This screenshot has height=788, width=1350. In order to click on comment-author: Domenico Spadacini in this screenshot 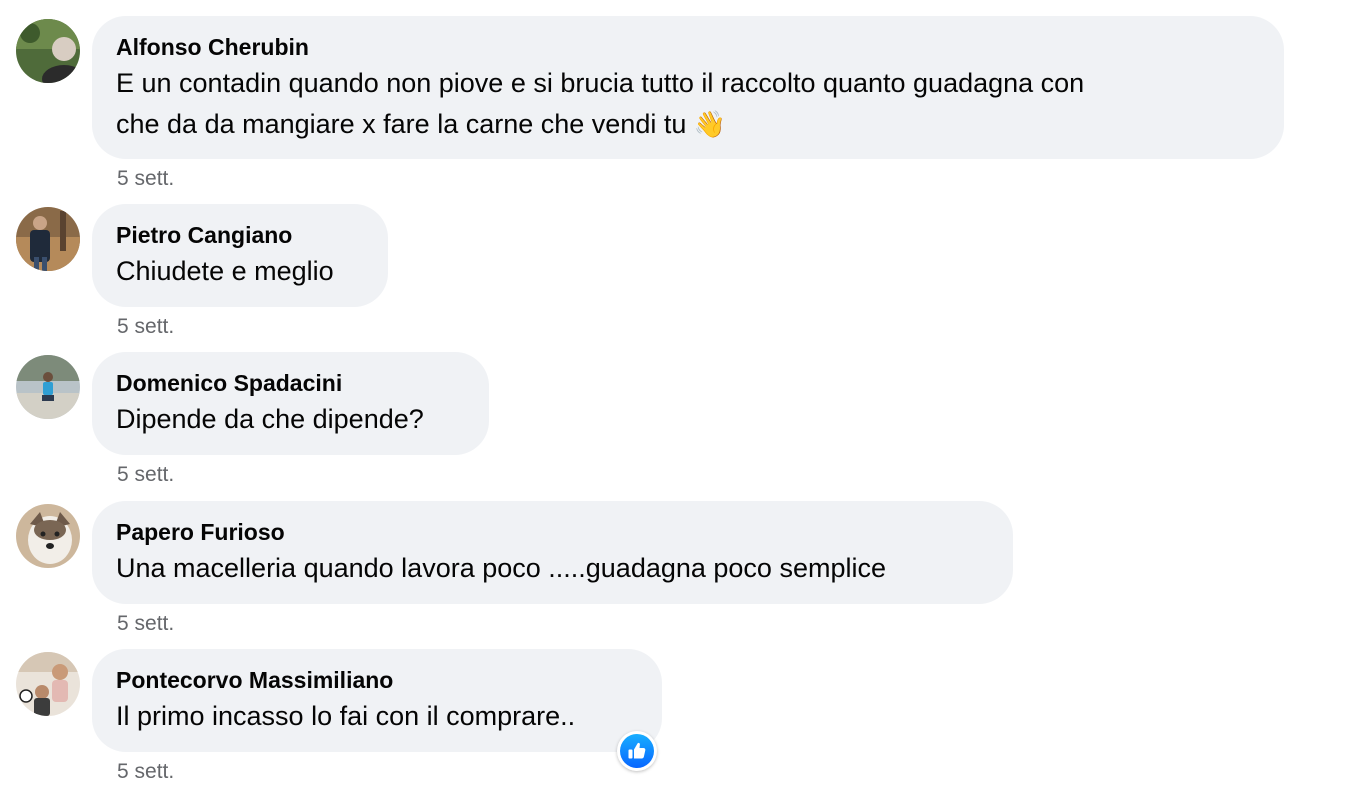, I will do `click(290, 383)`.